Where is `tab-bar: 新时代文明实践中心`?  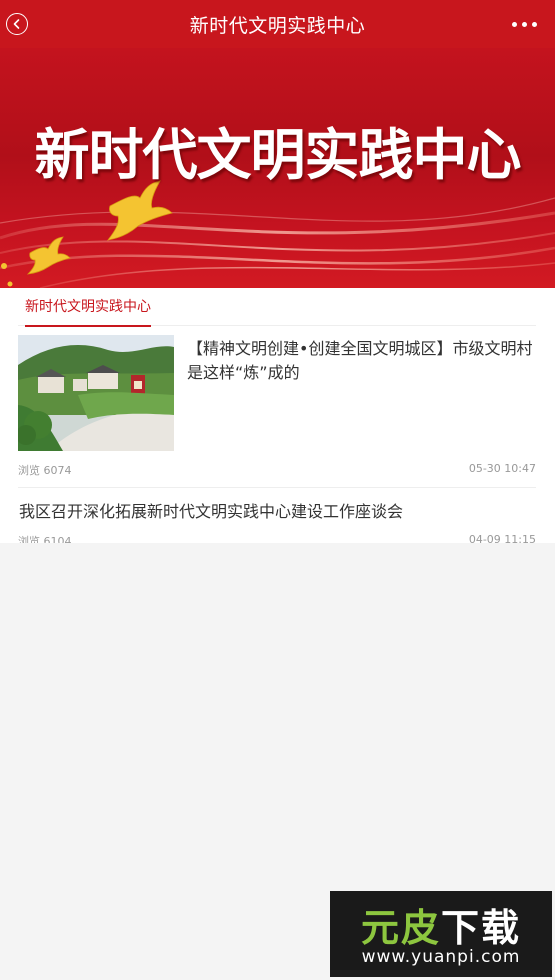 tab-bar: 新时代文明实践中心 is located at coordinates (277, 307).